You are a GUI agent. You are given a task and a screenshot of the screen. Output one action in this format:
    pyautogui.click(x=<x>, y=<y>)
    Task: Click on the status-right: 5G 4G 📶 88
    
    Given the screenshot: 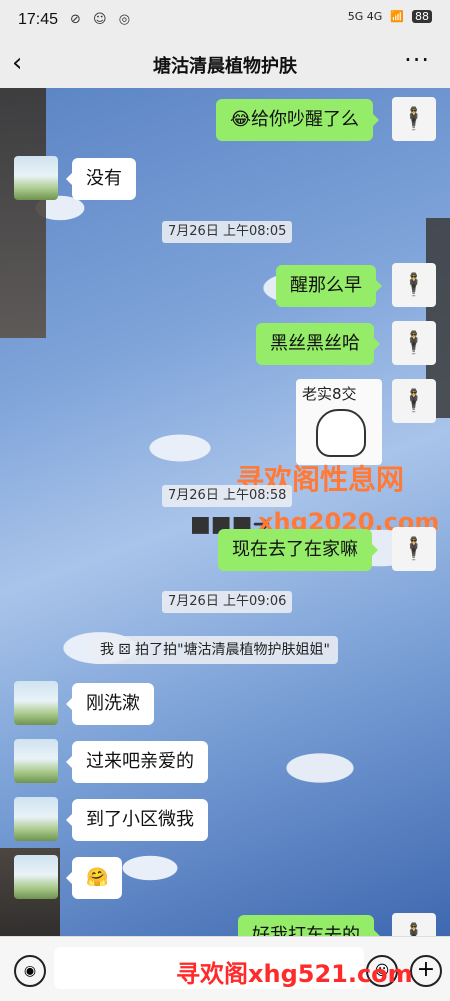 What is the action you would take?
    pyautogui.click(x=390, y=16)
    